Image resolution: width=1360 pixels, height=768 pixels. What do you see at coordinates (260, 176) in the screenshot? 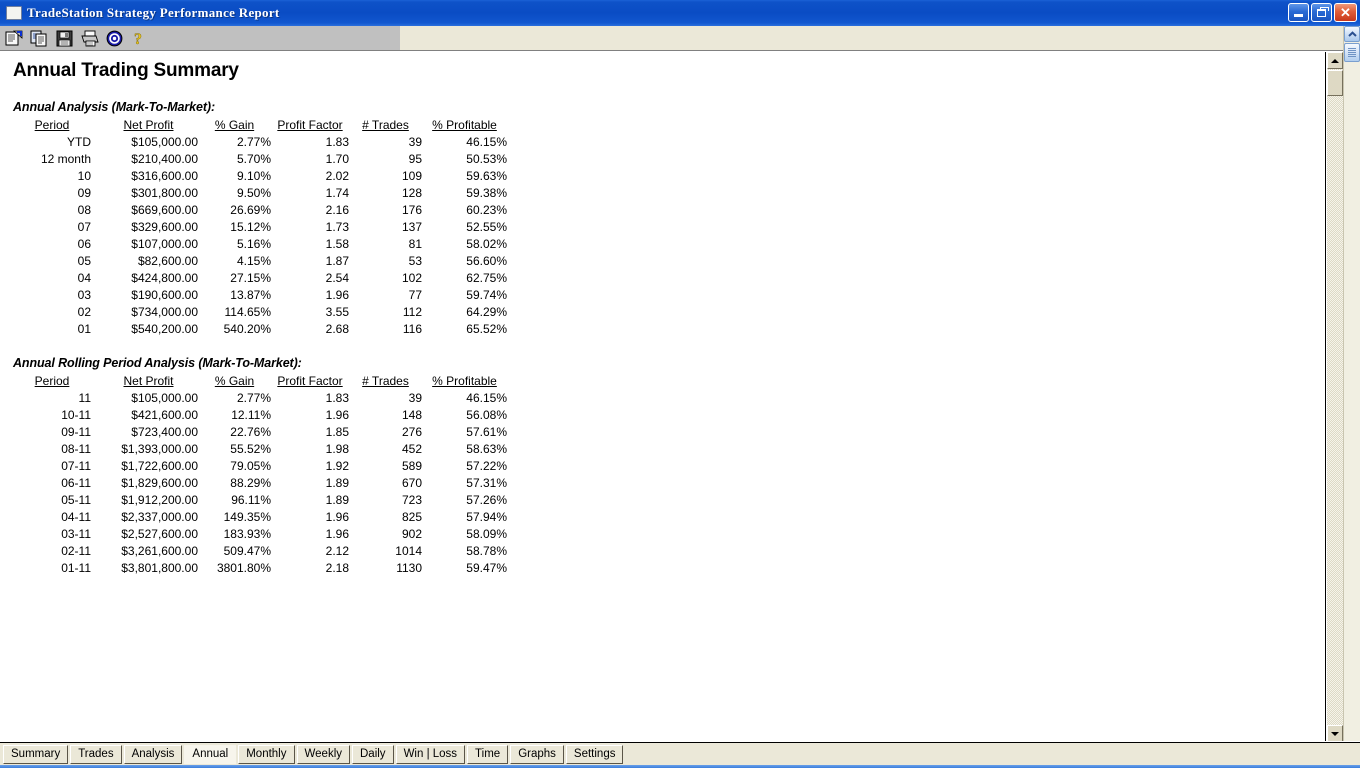
I see `table-row: 10 $316,600.00 9.10% 2.02 109 59.63%` at bounding box center [260, 176].